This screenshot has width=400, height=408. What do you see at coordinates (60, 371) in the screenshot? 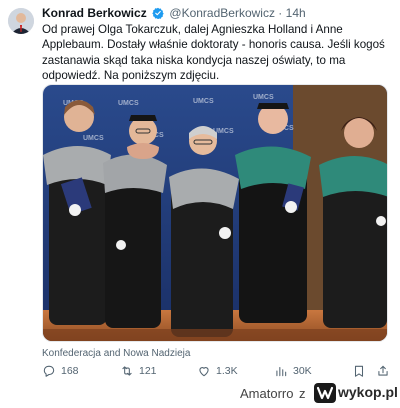
I see `reply-button: 168` at bounding box center [60, 371].